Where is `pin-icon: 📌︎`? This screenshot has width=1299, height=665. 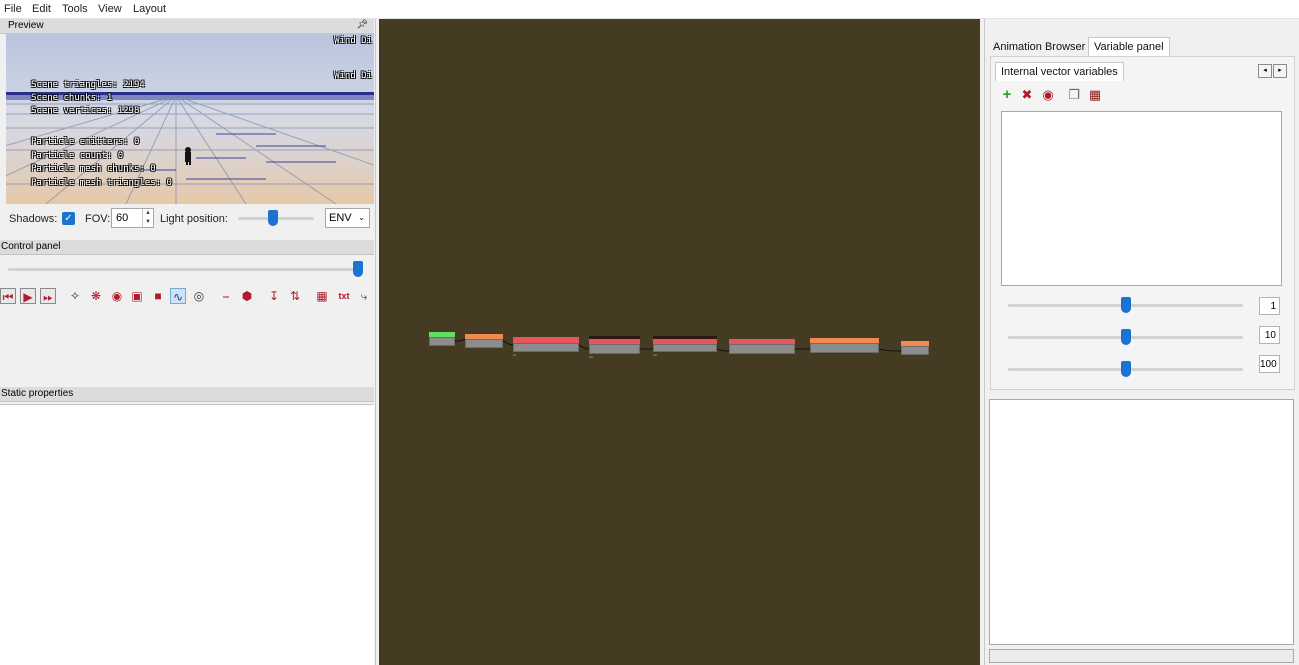
pin-icon: 📌︎ is located at coordinates (362, 24).